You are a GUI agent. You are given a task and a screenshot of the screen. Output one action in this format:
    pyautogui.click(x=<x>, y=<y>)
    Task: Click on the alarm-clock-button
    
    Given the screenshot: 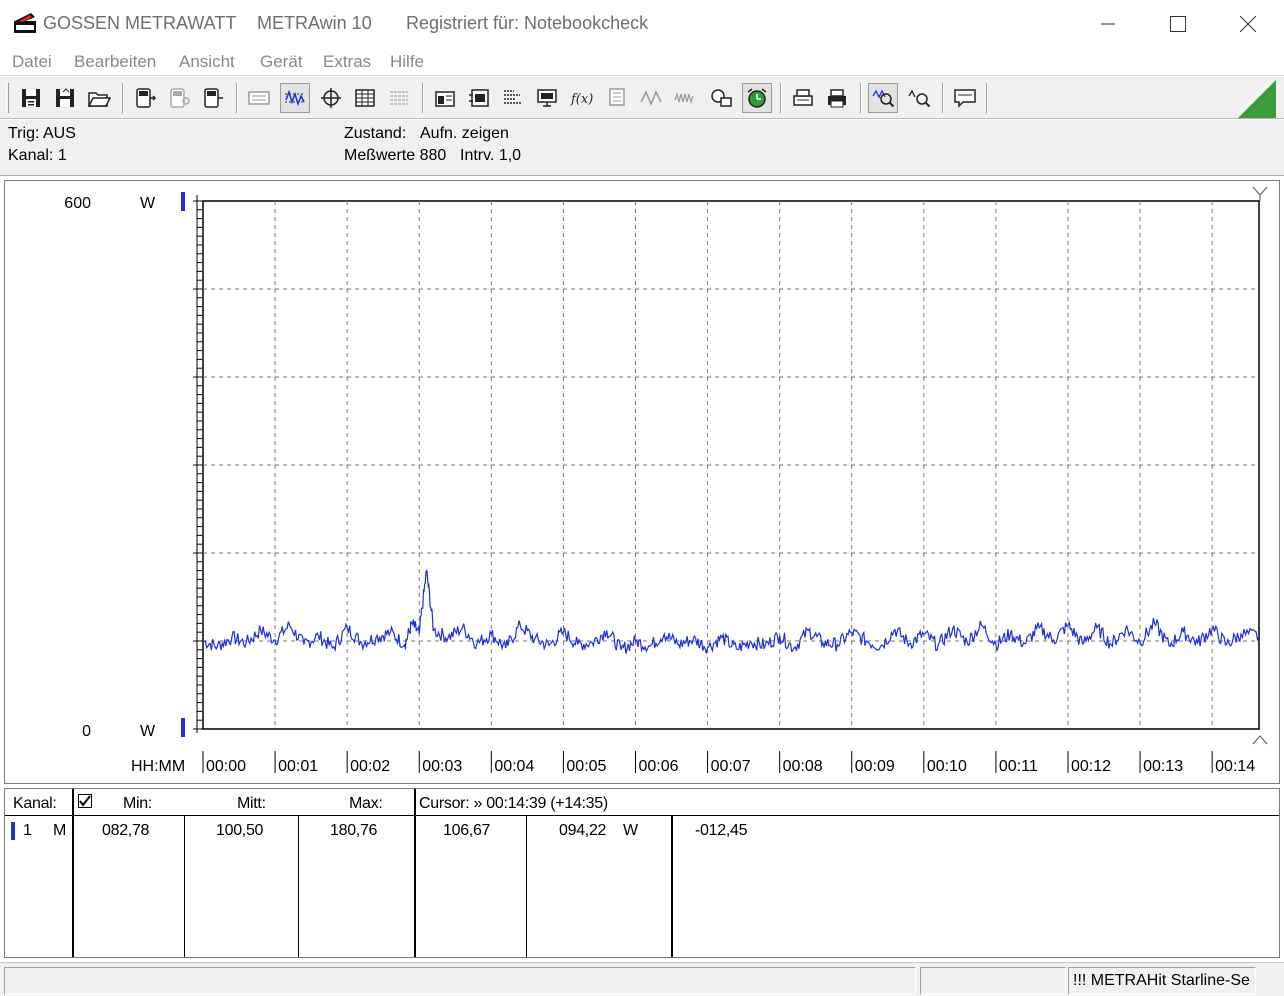 What is the action you would take?
    pyautogui.click(x=757, y=98)
    